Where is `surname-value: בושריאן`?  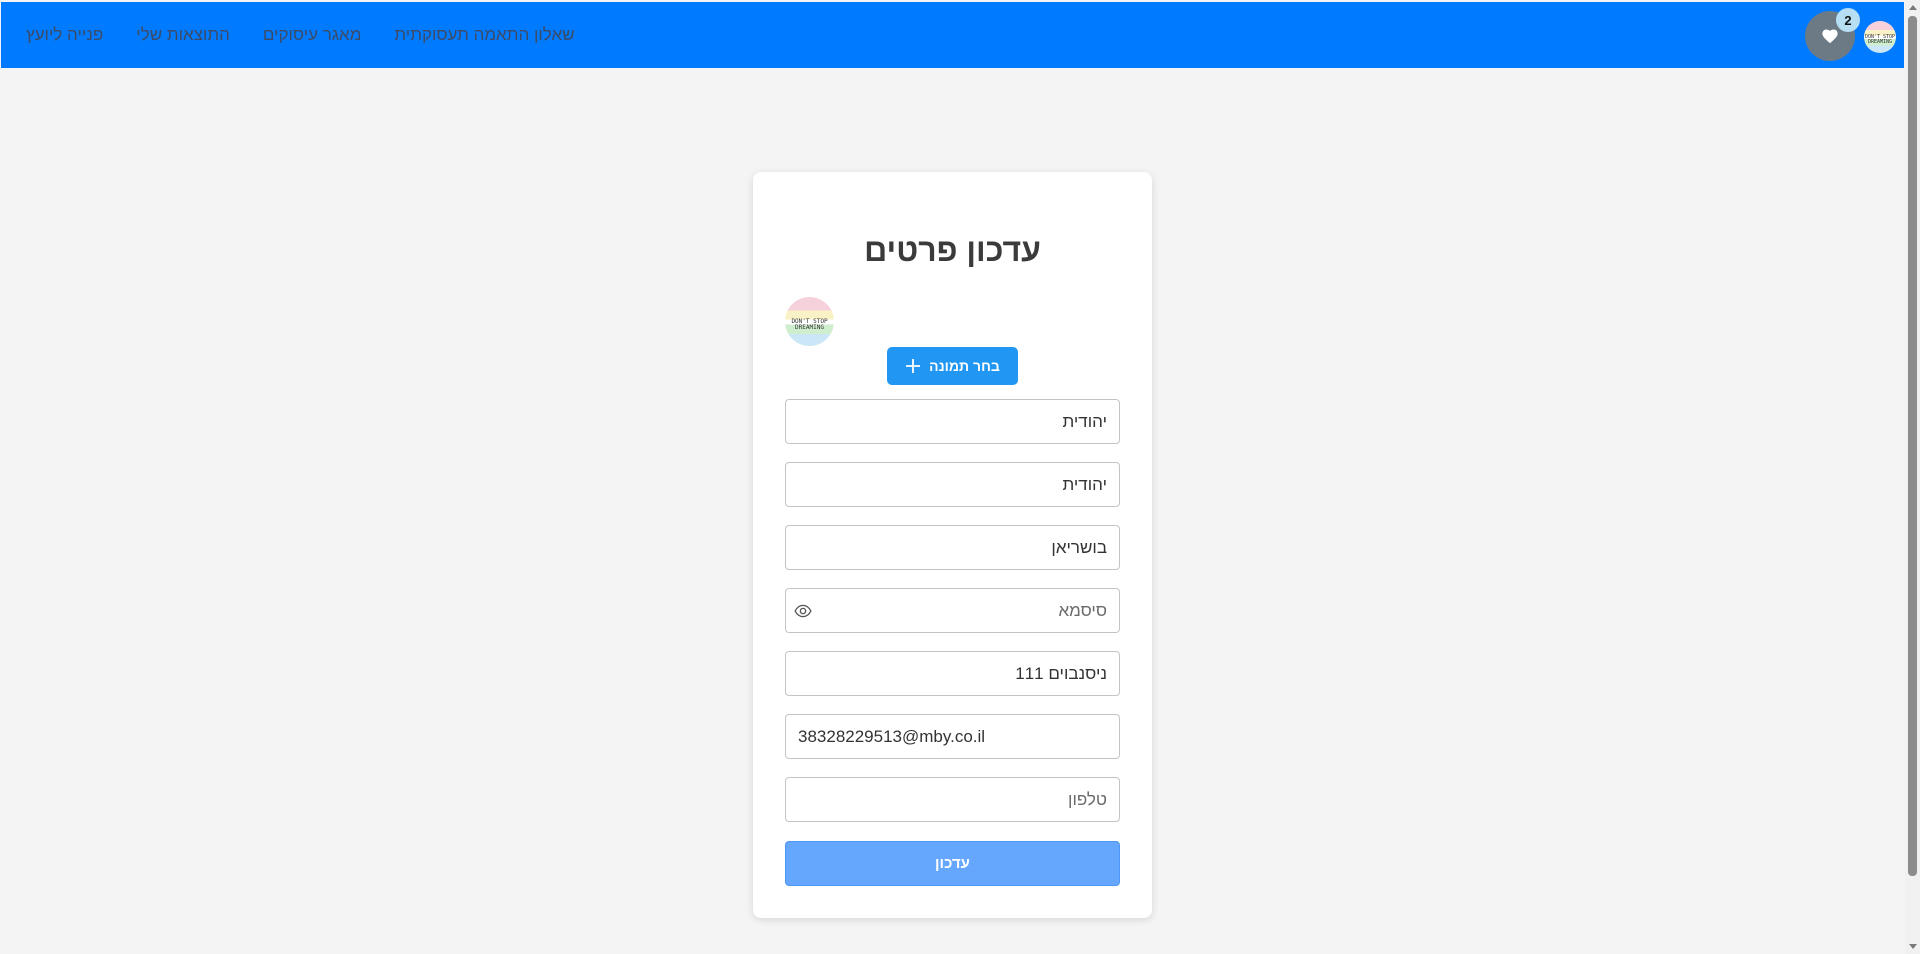 surname-value: בושריאן is located at coordinates (1079, 547).